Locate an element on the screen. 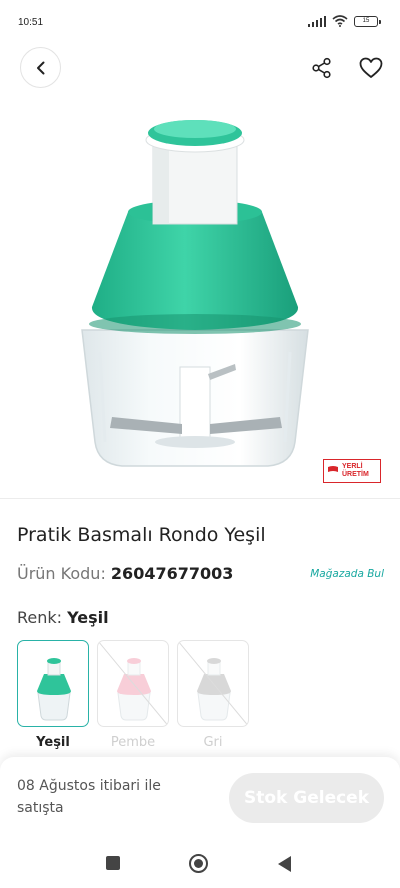 The width and height of the screenshot is (400, 888). share-button is located at coordinates (322, 68).